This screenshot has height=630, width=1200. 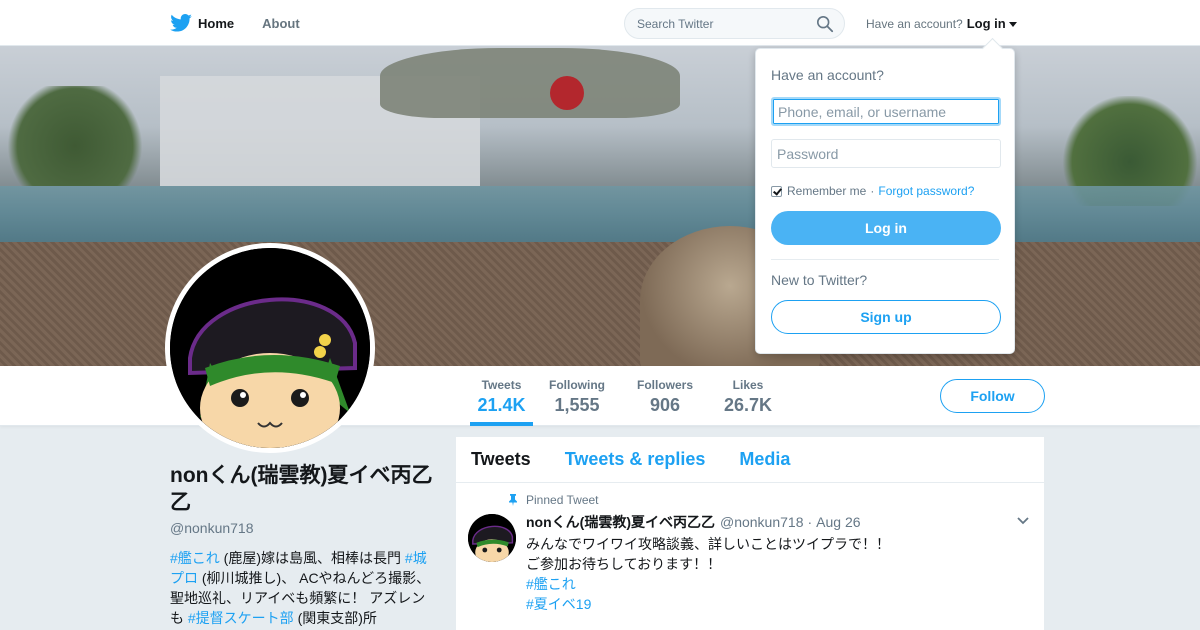 I want to click on tab-tweets: Tweets, so click(x=501, y=459).